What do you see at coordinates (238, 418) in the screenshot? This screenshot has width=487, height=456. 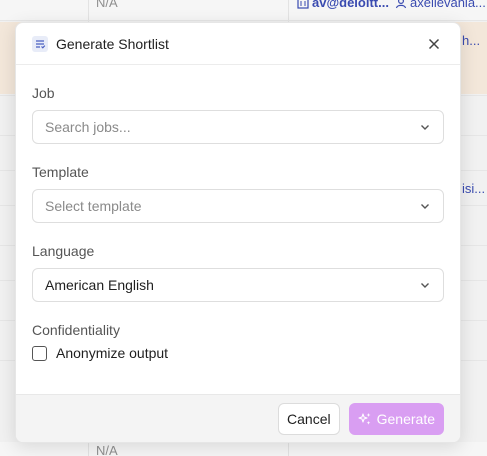 I see `dialog-footer: Cancel Generate` at bounding box center [238, 418].